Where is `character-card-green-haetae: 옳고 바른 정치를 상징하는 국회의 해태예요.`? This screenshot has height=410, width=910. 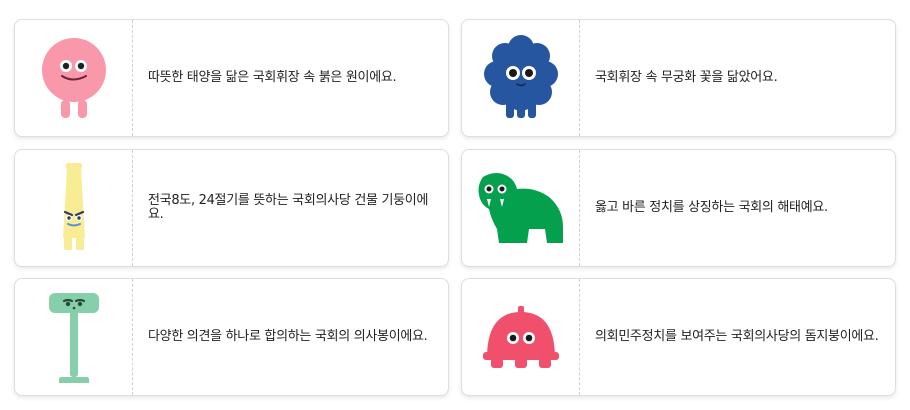 character-card-green-haetae: 옳고 바른 정치를 상징하는 국회의 해태예요. is located at coordinates (678, 208).